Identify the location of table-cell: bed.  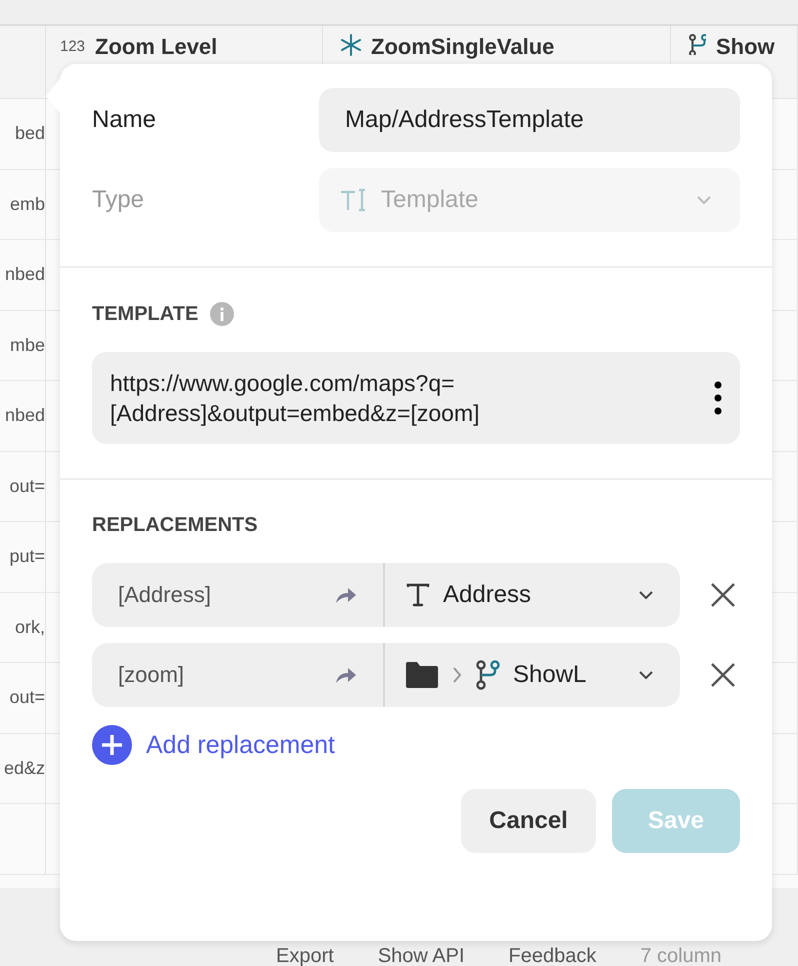
(29, 133).